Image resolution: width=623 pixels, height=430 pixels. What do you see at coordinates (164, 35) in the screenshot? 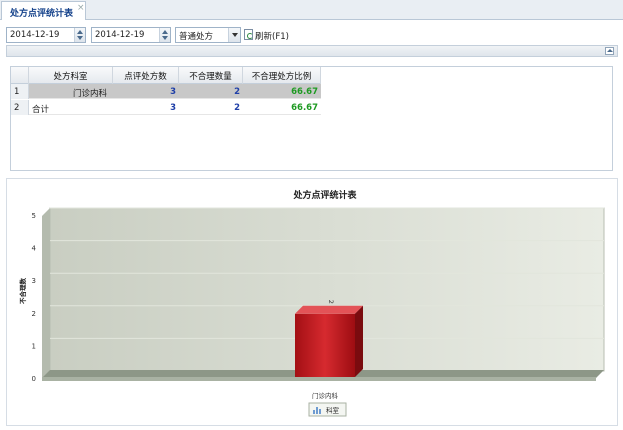
I see `end-date-spinner` at bounding box center [164, 35].